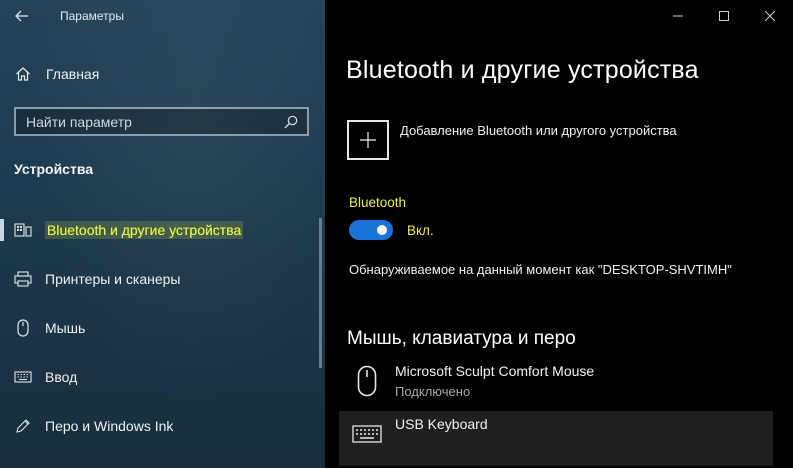 Image resolution: width=793 pixels, height=468 pixels. I want to click on sidebar-scrollbar, so click(320, 293).